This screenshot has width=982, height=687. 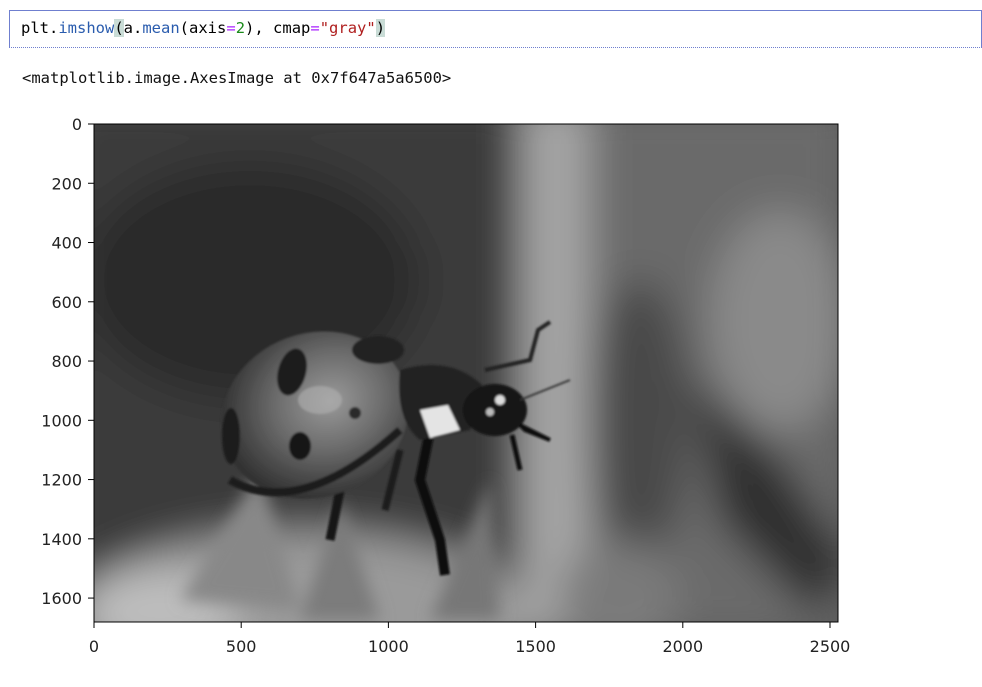 I want to click on y-tick-label: 1400, so click(x=61, y=539).